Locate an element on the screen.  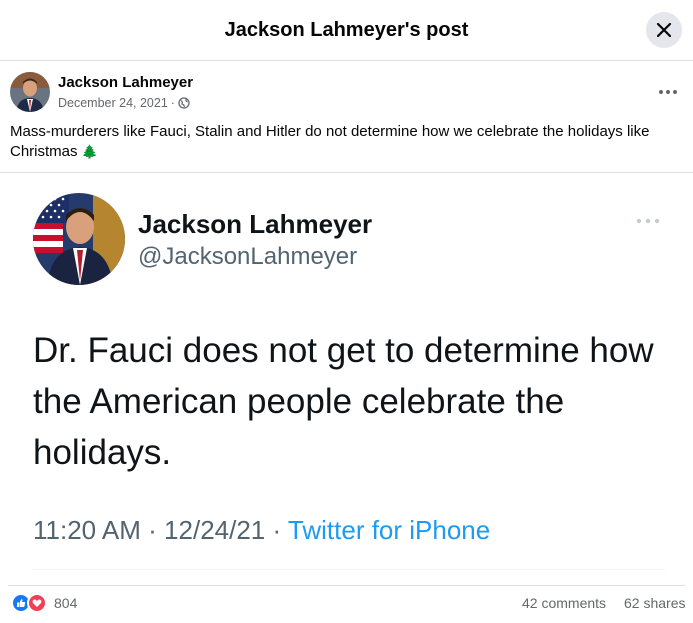
reaction-icons is located at coordinates (31, 603).